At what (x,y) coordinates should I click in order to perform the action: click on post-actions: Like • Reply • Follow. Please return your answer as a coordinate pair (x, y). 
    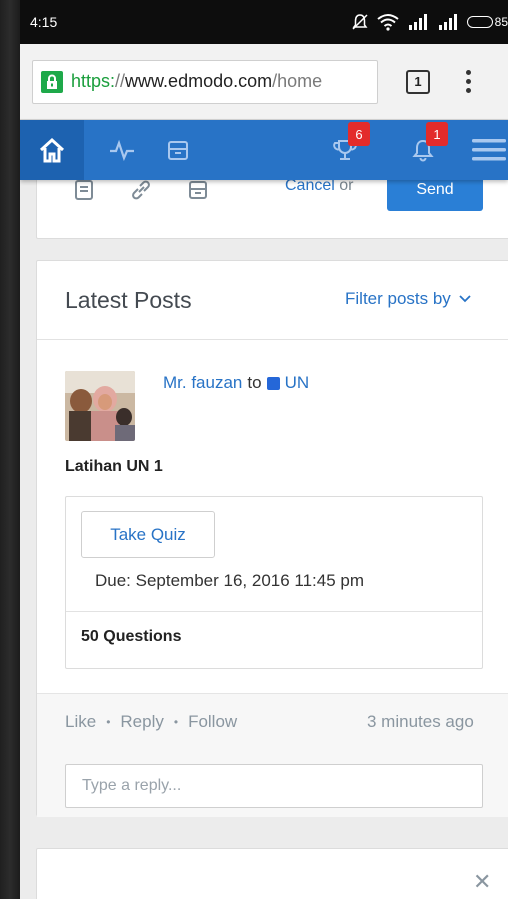
    Looking at the image, I should click on (151, 722).